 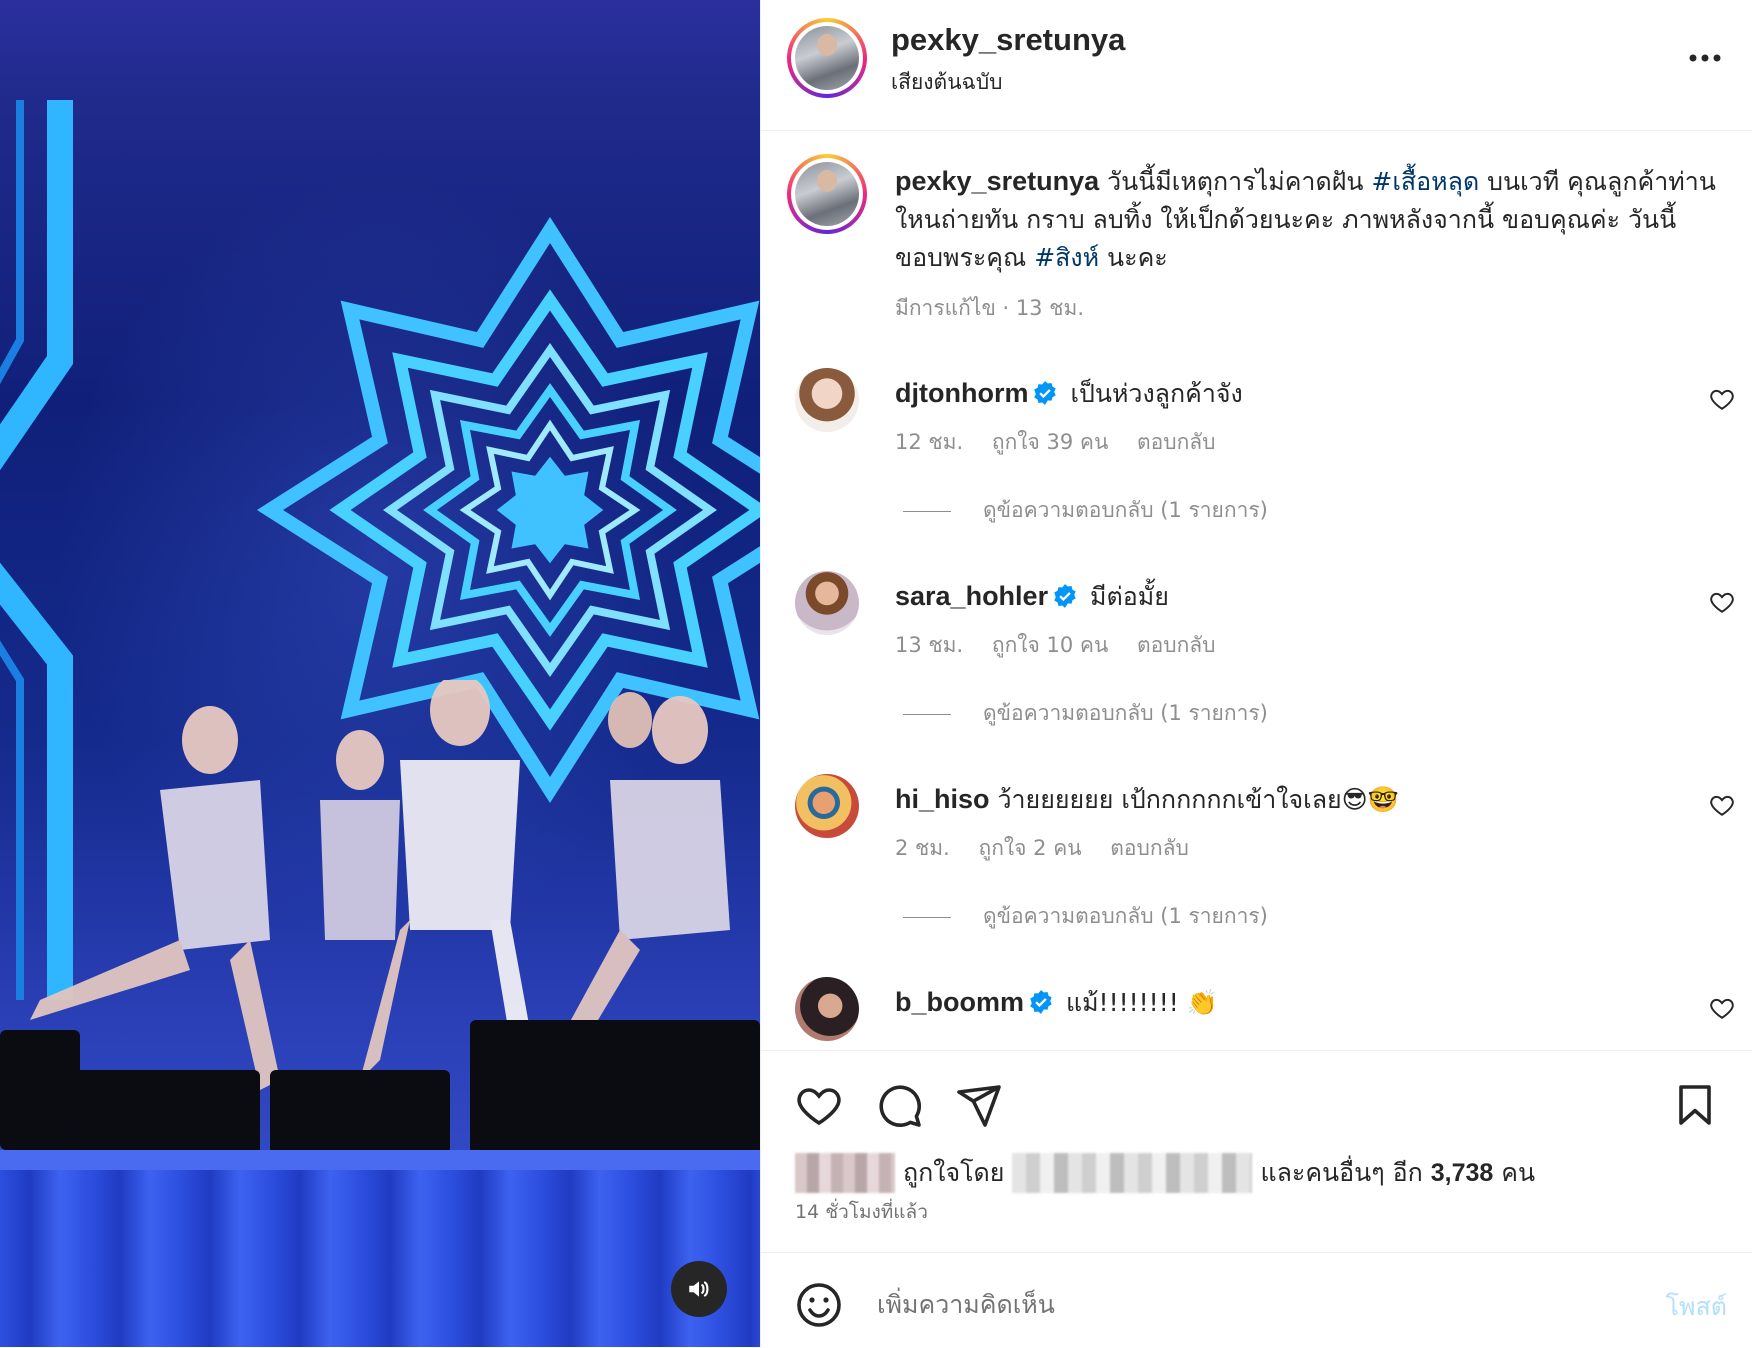 I want to click on hashtag-link: #สิงห์, so click(x=1066, y=257).